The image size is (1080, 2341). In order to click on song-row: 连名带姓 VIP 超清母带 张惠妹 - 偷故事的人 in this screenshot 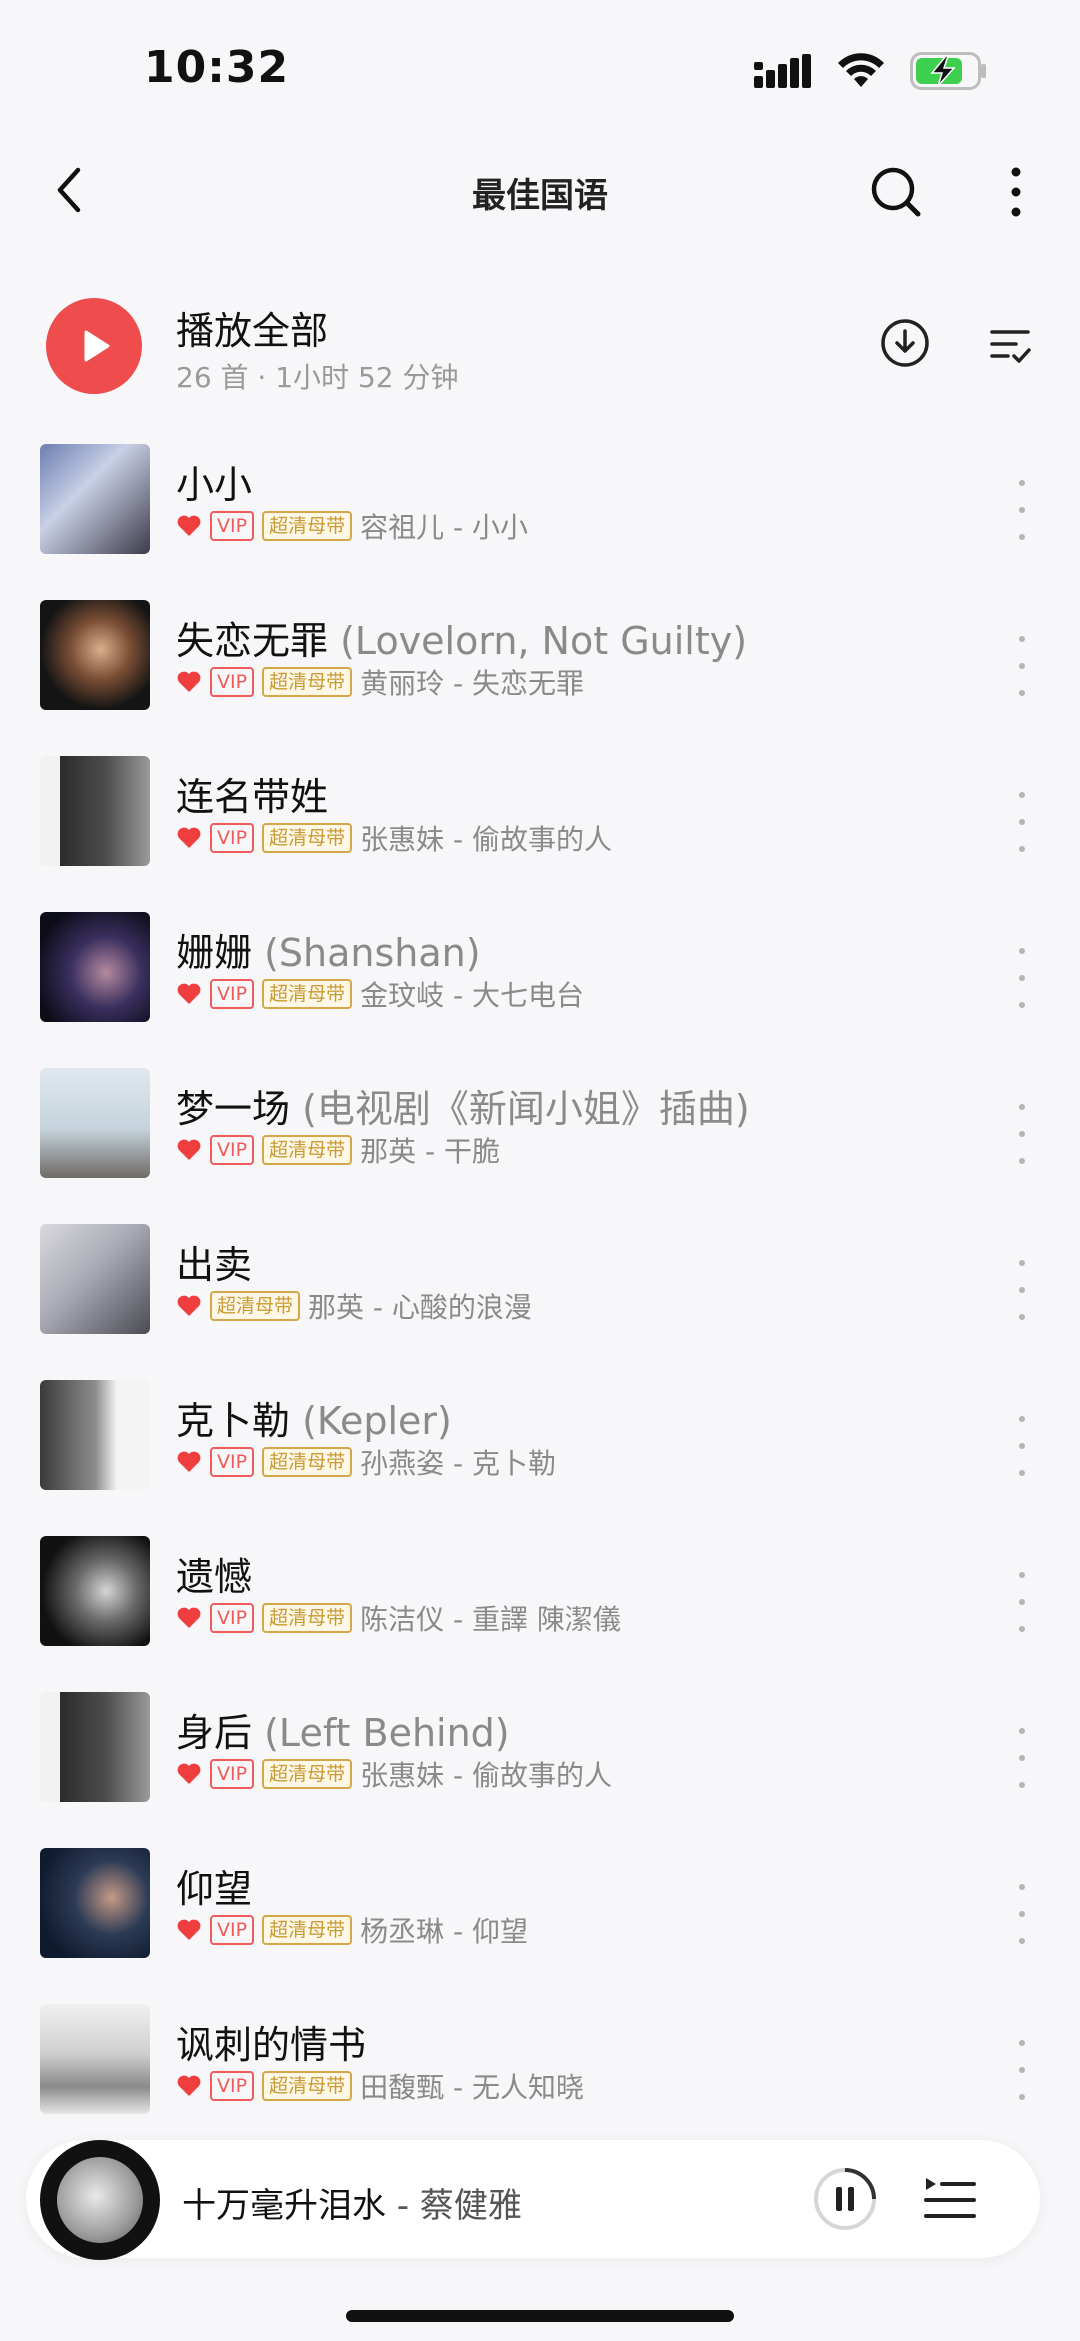, I will do `click(540, 826)`.